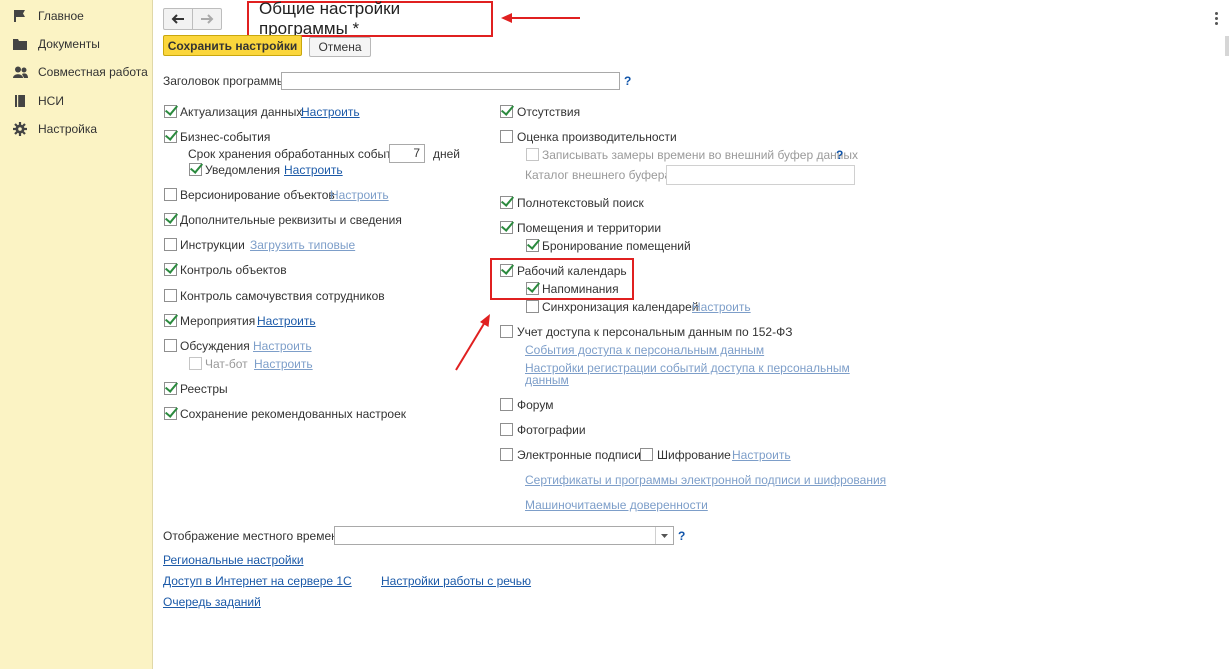 The height and width of the screenshot is (669, 1229). I want to click on absences-checkbox, so click(506, 111).